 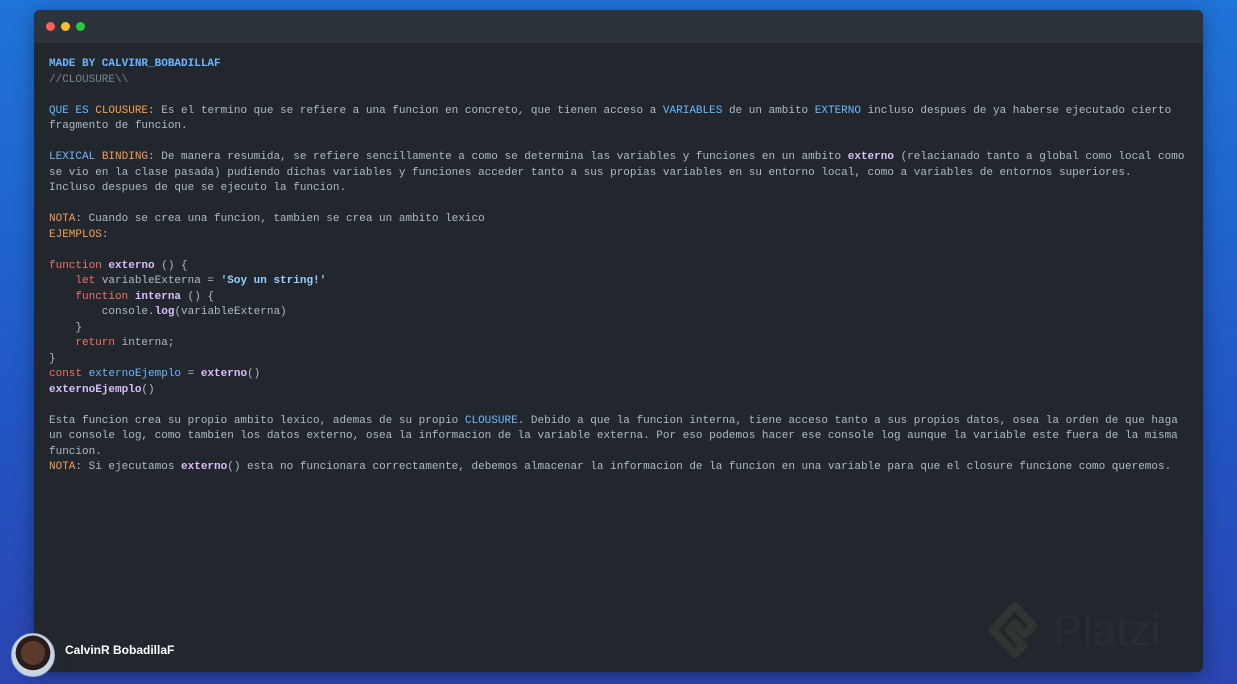 What do you see at coordinates (164, 312) in the screenshot?
I see `code-token: log` at bounding box center [164, 312].